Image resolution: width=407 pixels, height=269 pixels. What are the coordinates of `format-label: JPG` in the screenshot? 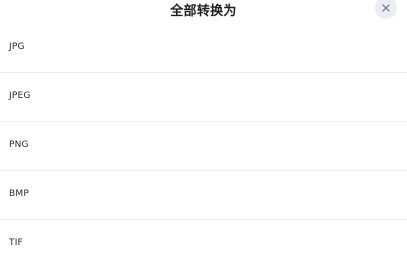 It's located at (17, 47).